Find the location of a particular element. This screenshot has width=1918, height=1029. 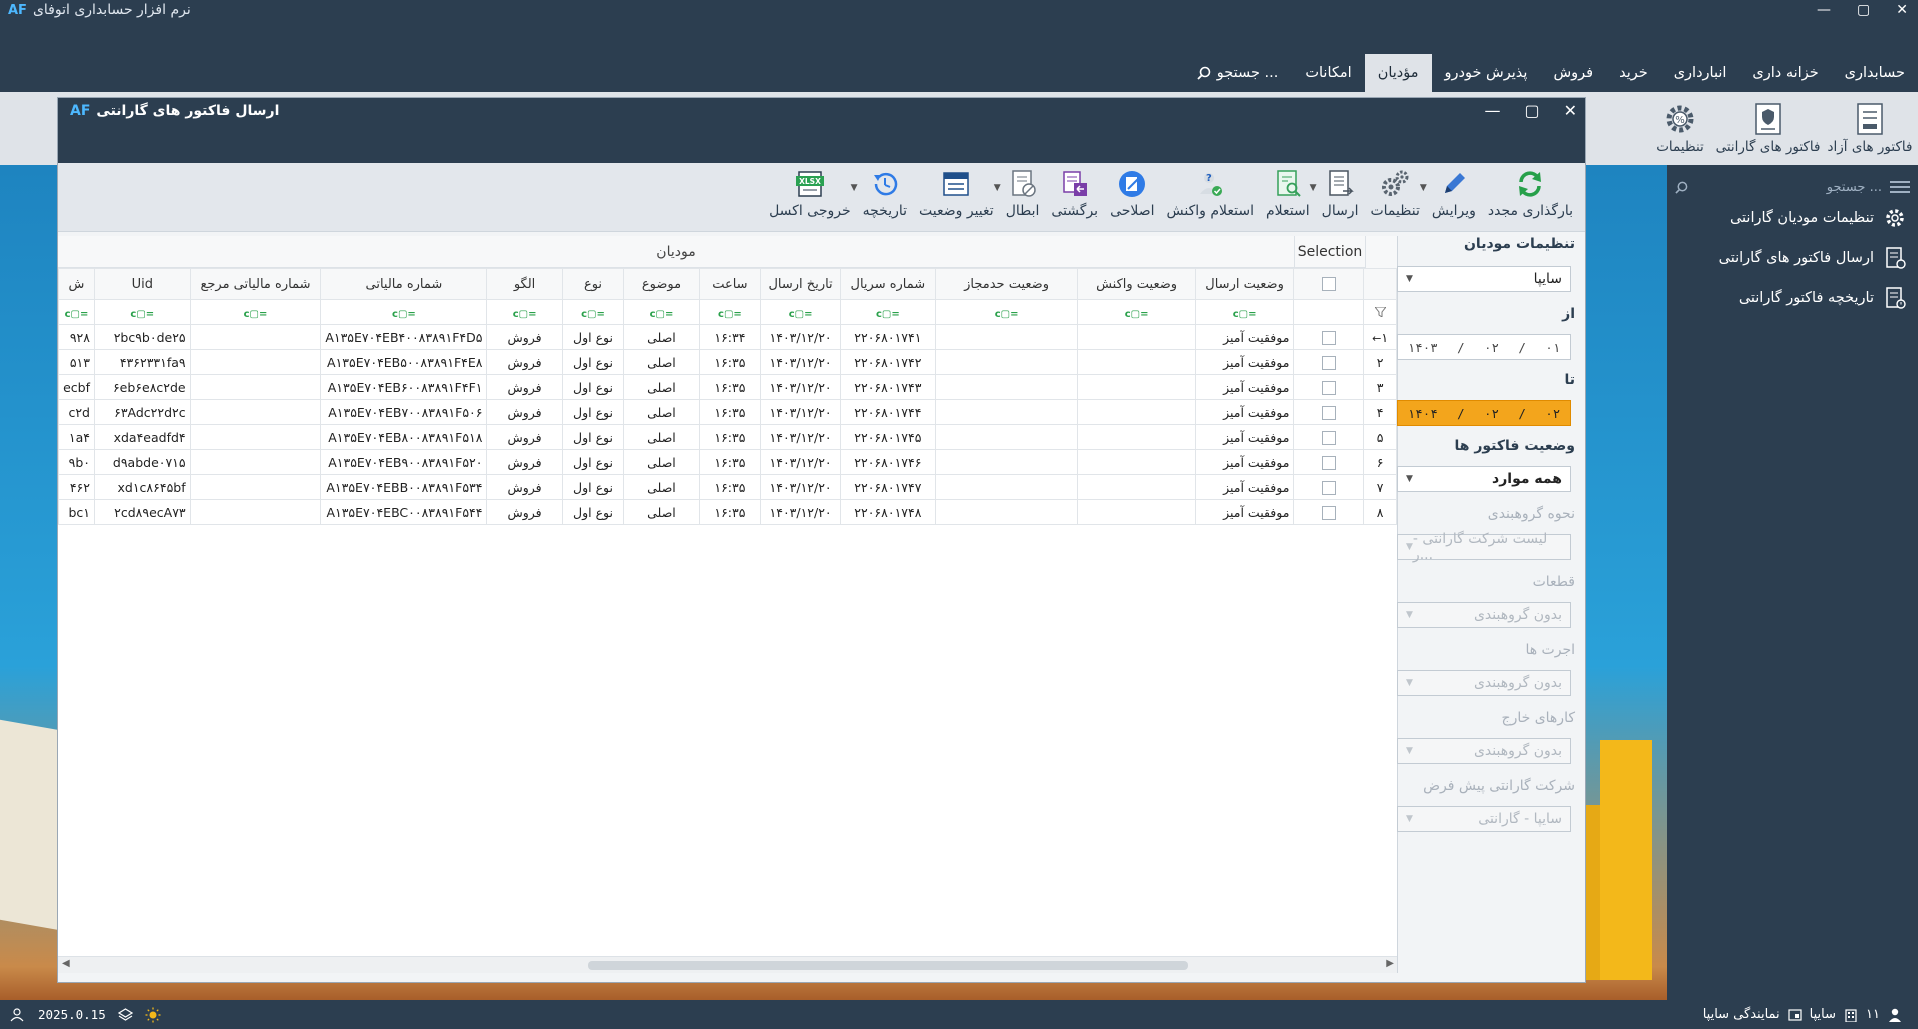

cell-tax-number: A۱۳۵E۷۰۴EB۴۰۰۸۳۸۹۱F۴D۵ is located at coordinates (404, 337).